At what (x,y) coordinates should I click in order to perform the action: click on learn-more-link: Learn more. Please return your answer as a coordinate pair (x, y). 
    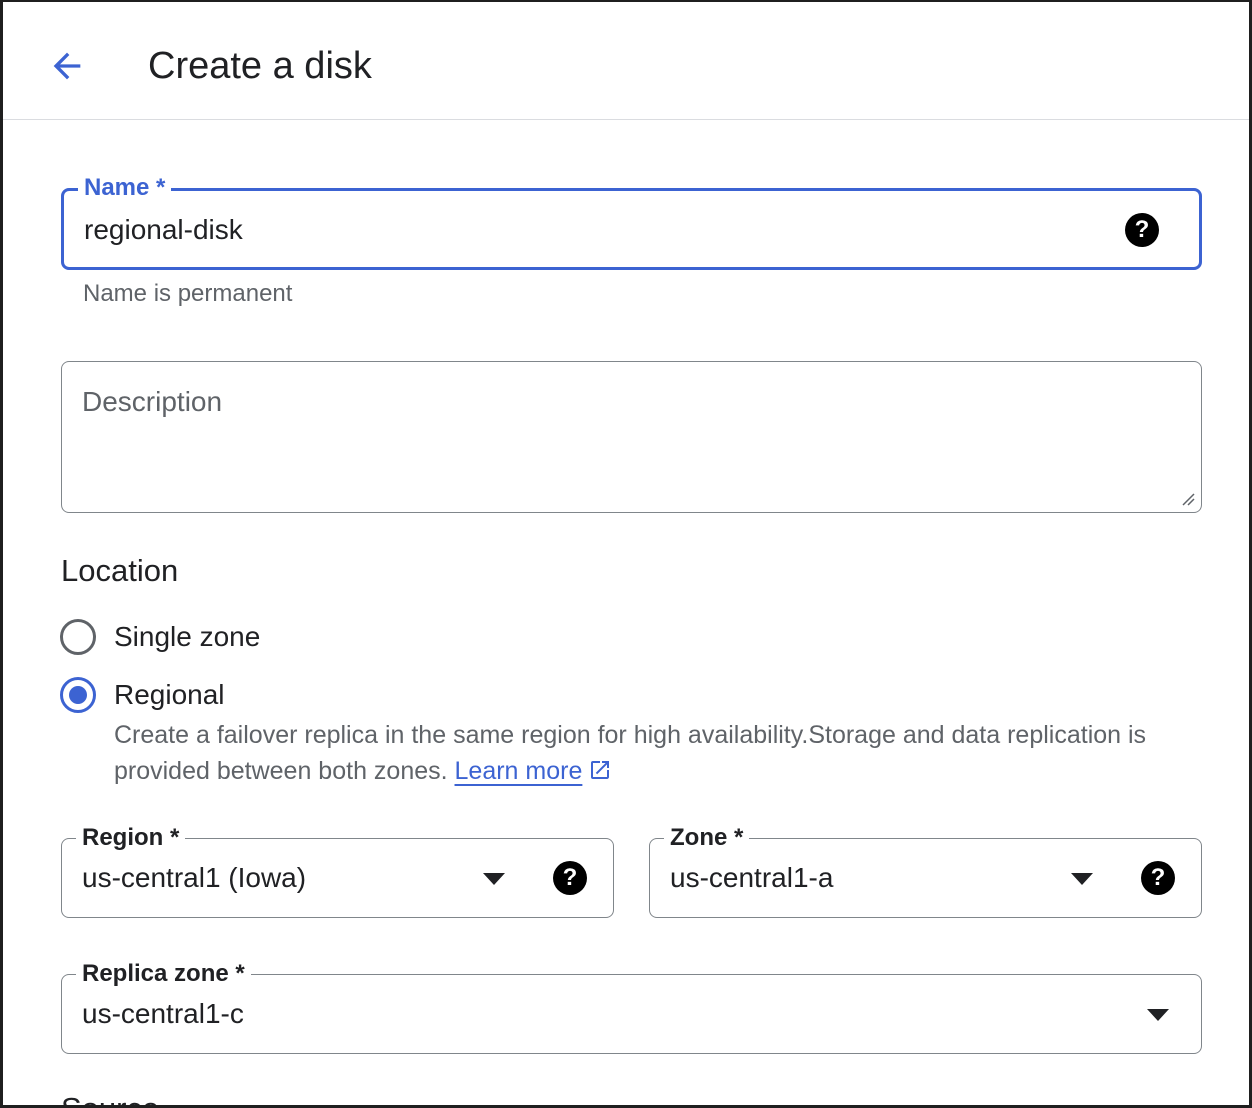
    Looking at the image, I should click on (519, 771).